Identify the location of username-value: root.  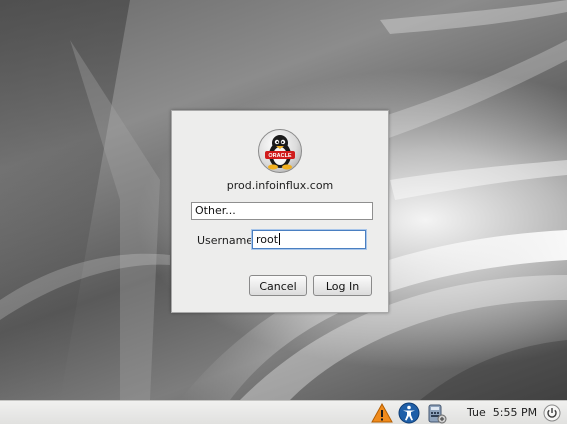
(267, 239).